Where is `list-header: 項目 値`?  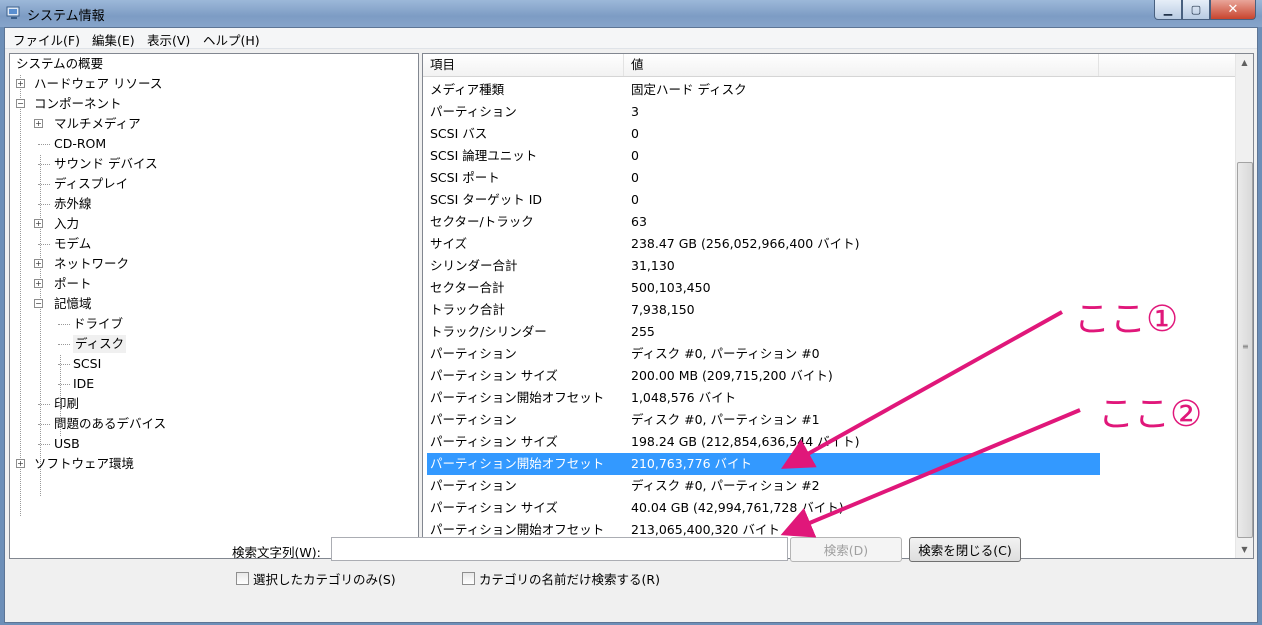
list-header: 項目 値 is located at coordinates (829, 65).